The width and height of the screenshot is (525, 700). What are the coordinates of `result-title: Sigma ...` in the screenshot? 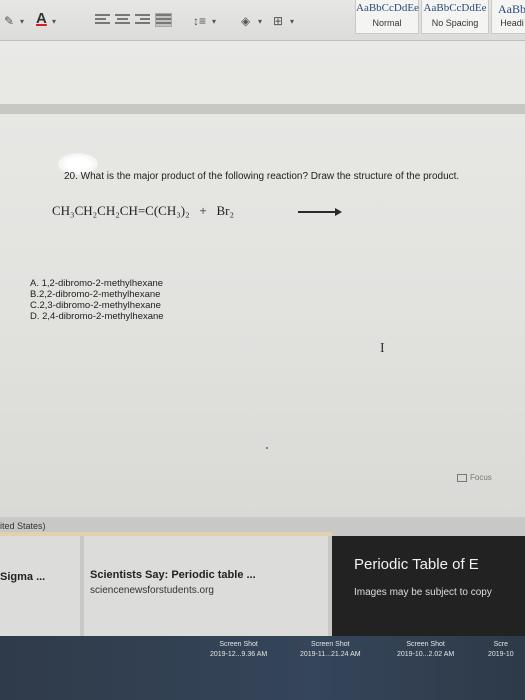 It's located at (22, 577).